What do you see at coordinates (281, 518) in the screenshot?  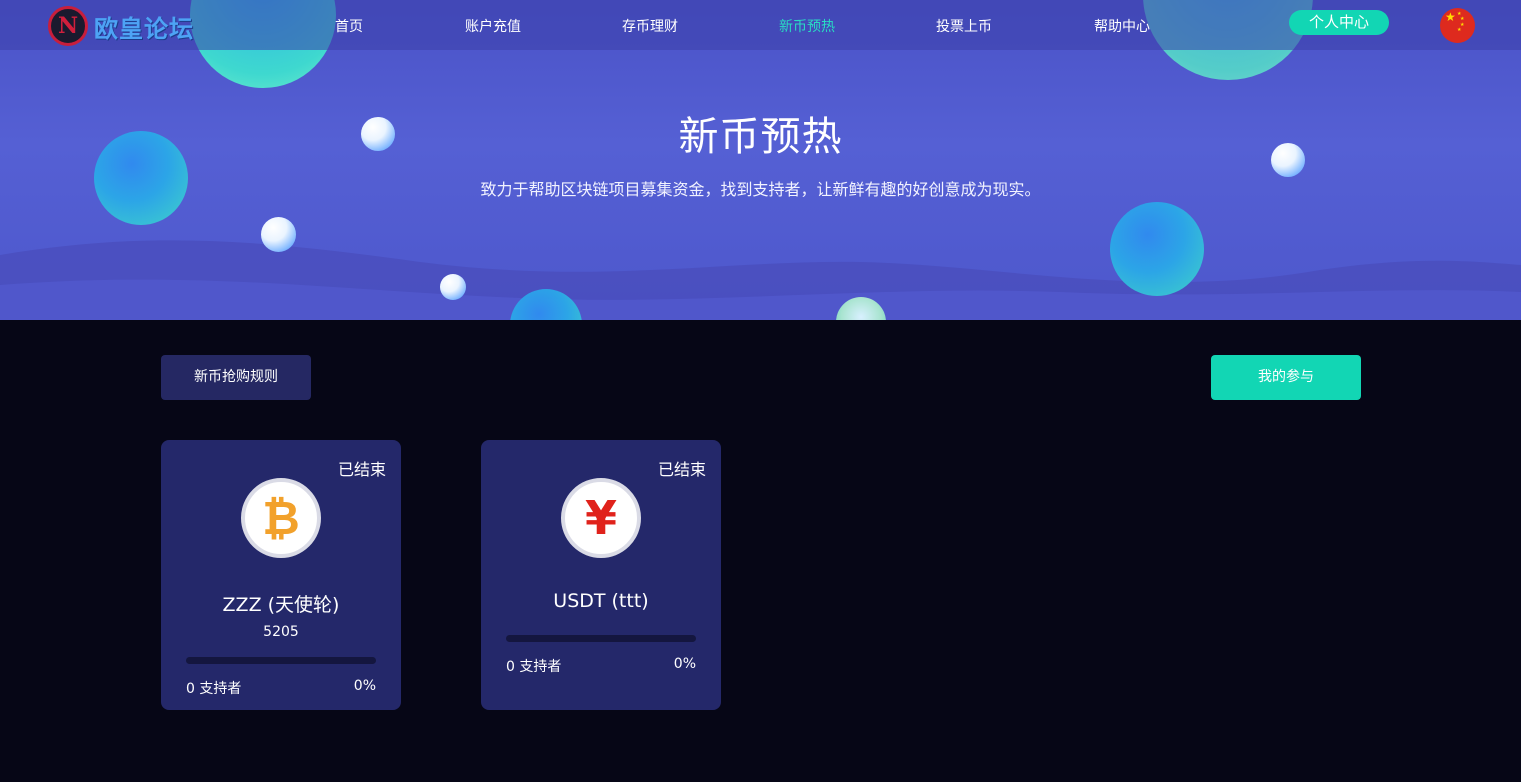 I see `bitcoin-icon: ₿` at bounding box center [281, 518].